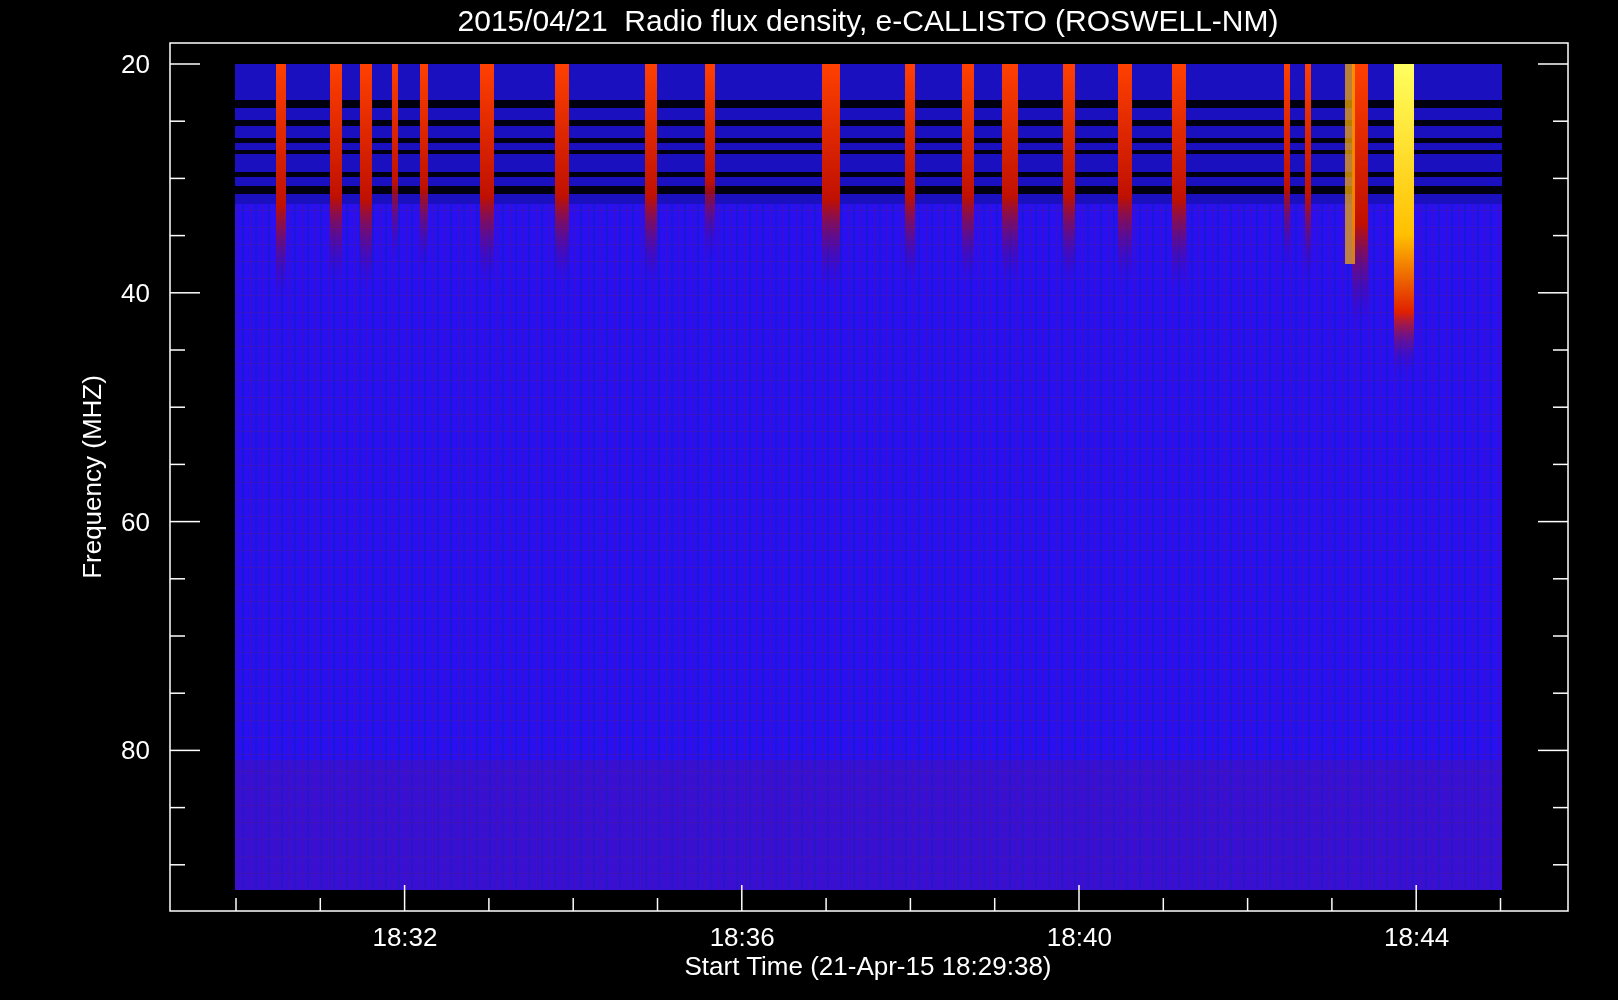 The image size is (1618, 1000). I want to click on y-tick-label: 80, so click(135, 750).